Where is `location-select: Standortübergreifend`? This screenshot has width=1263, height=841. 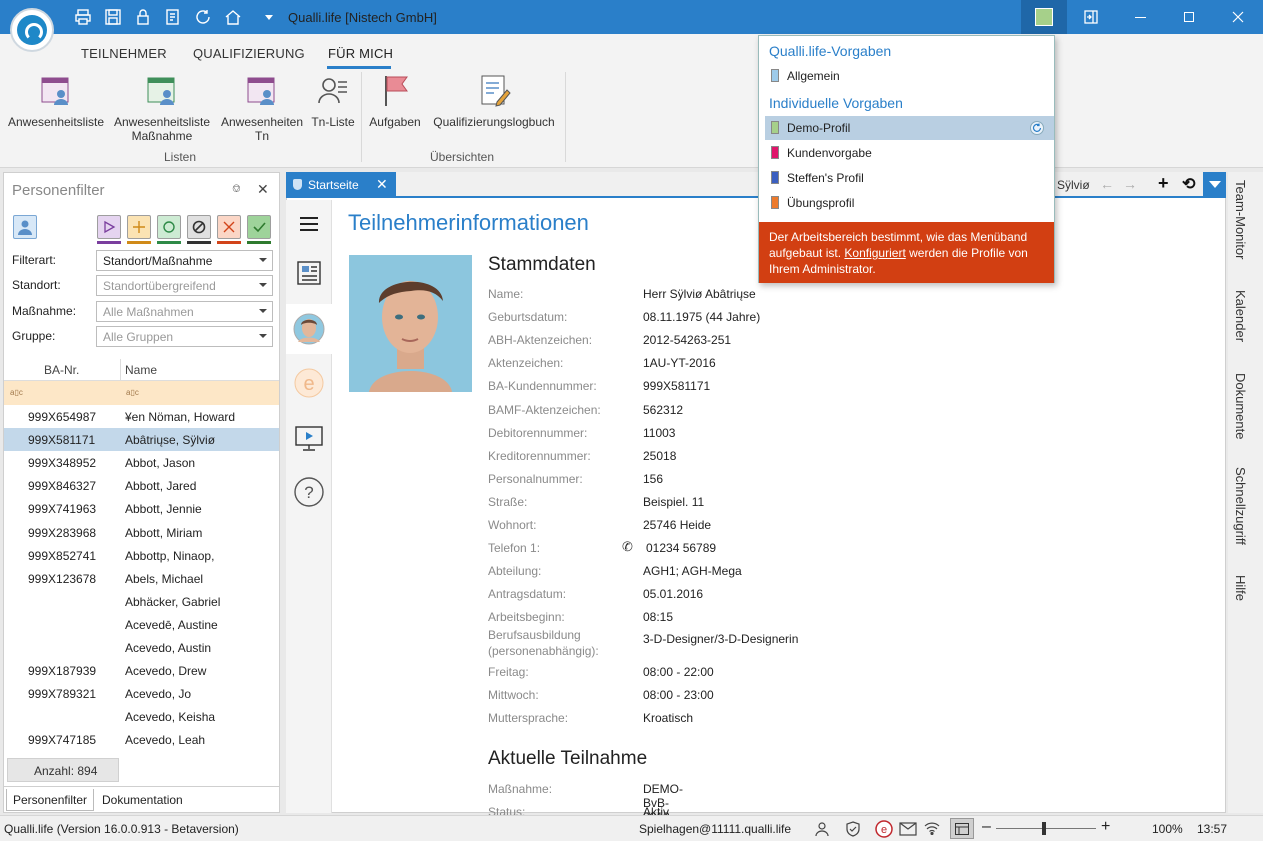 location-select: Standortübergreifend is located at coordinates (184, 285).